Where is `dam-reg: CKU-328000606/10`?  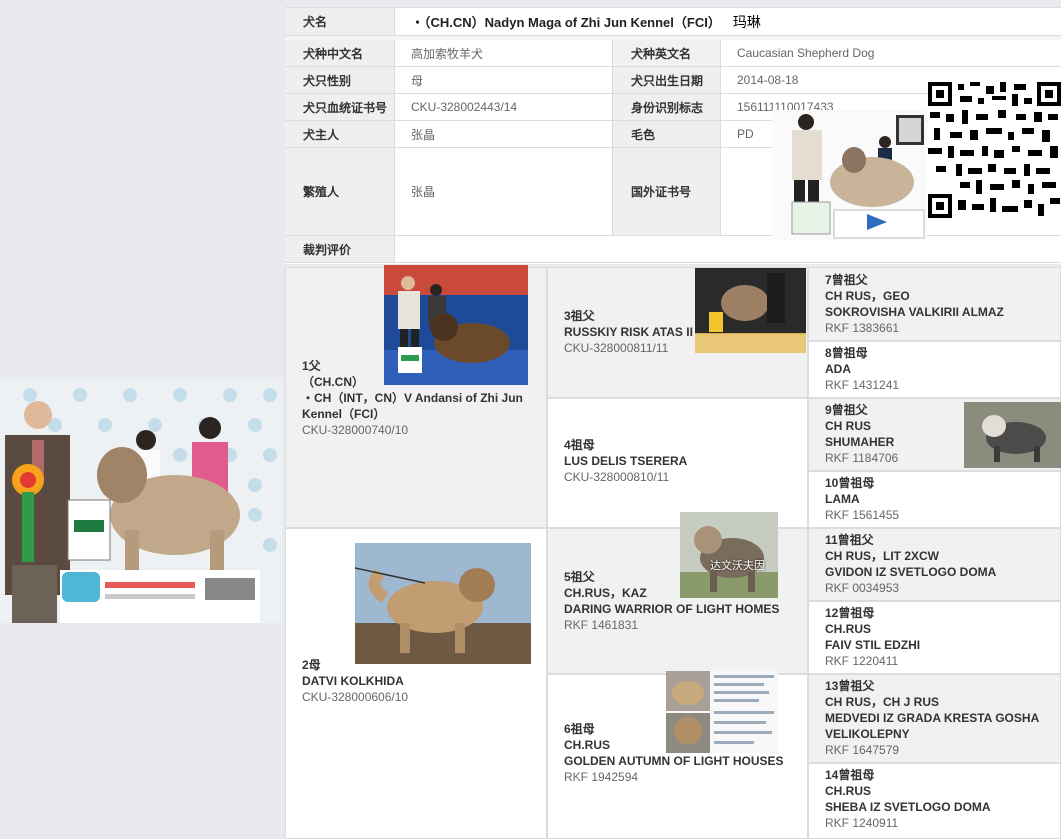 dam-reg: CKU-328000606/10 is located at coordinates (355, 697).